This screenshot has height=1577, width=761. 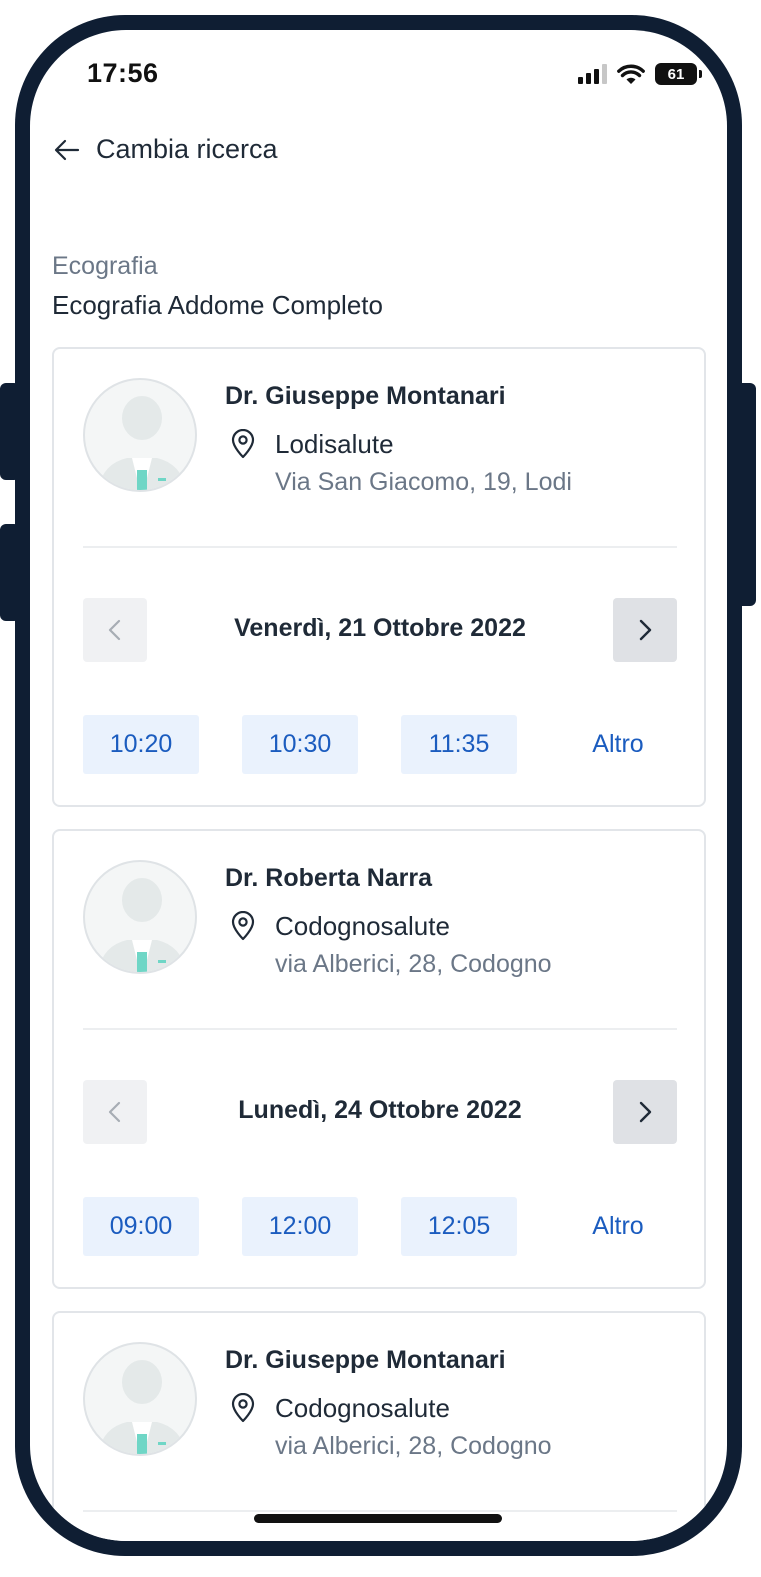 I want to click on back-label: Cambia ricerca, so click(x=187, y=149).